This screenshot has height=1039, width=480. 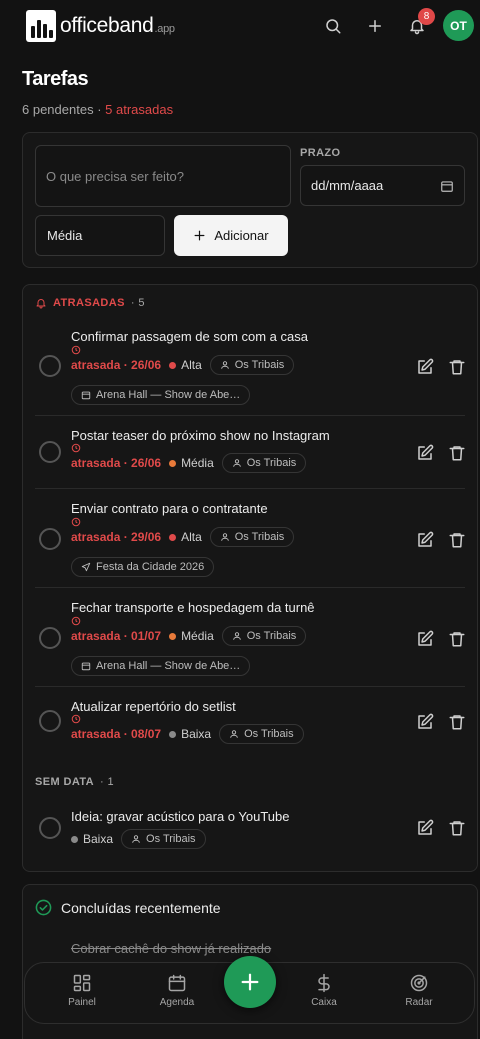 I want to click on search-button, so click(x=333, y=26).